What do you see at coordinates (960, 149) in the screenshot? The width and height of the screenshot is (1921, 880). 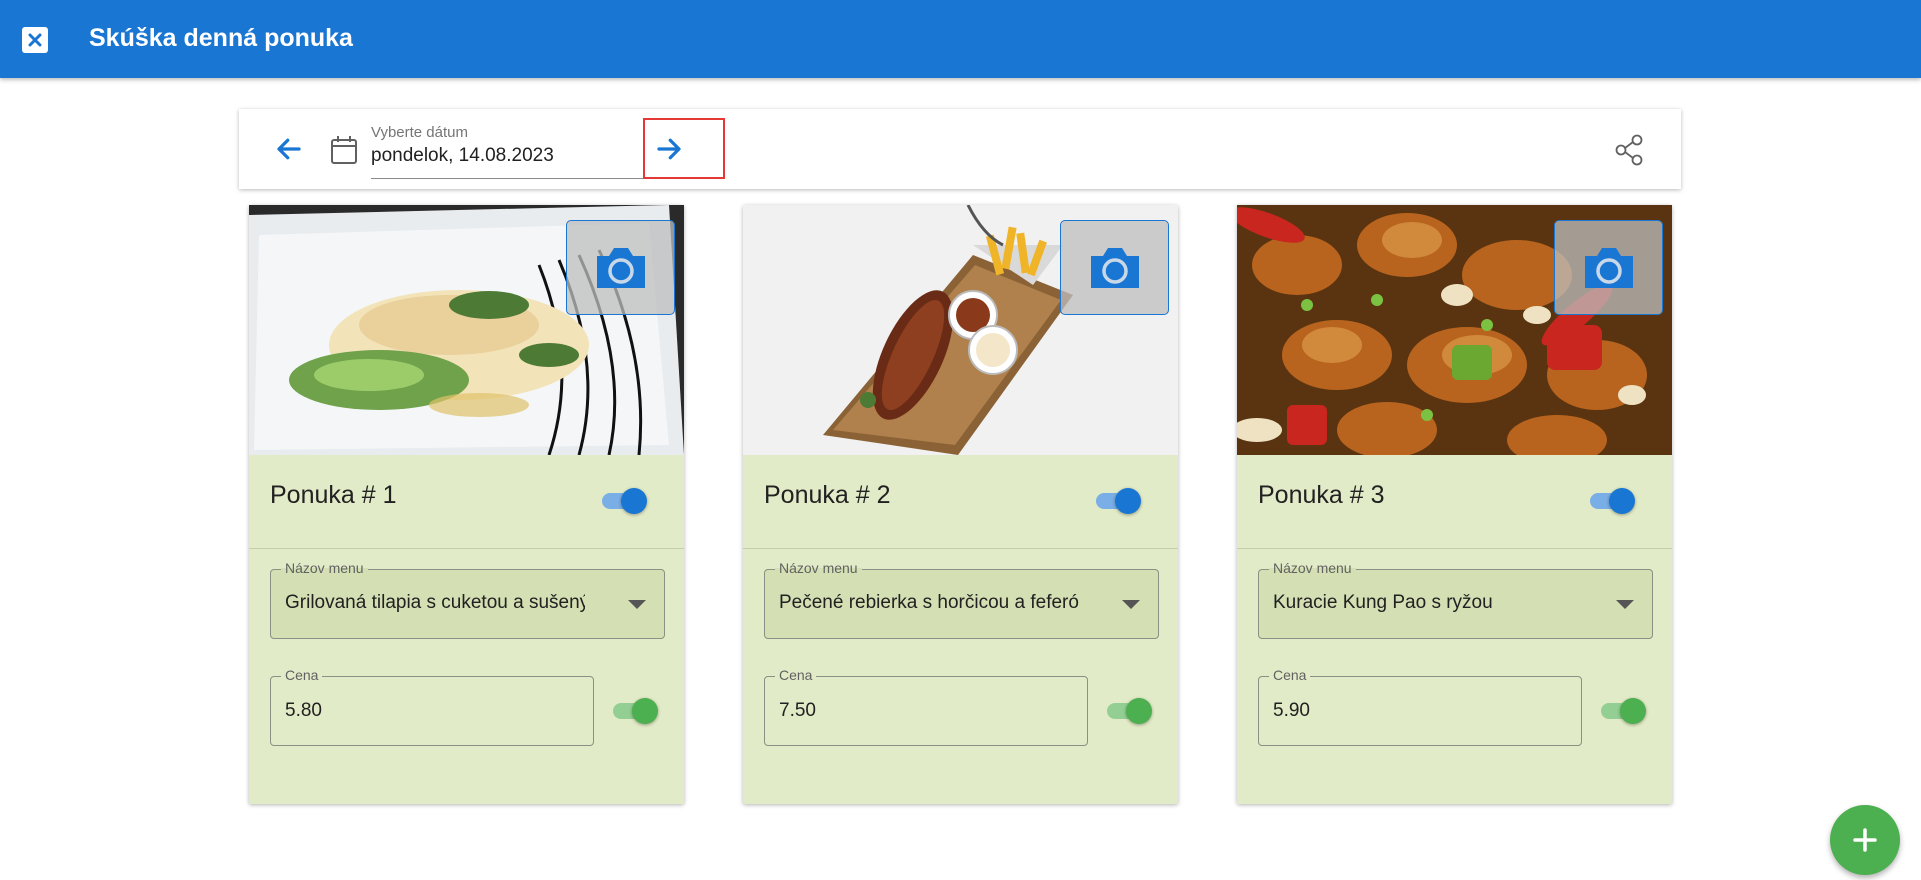 I see `date-toolbar: Vyberte dátum pondelok, 14.08.2023` at bounding box center [960, 149].